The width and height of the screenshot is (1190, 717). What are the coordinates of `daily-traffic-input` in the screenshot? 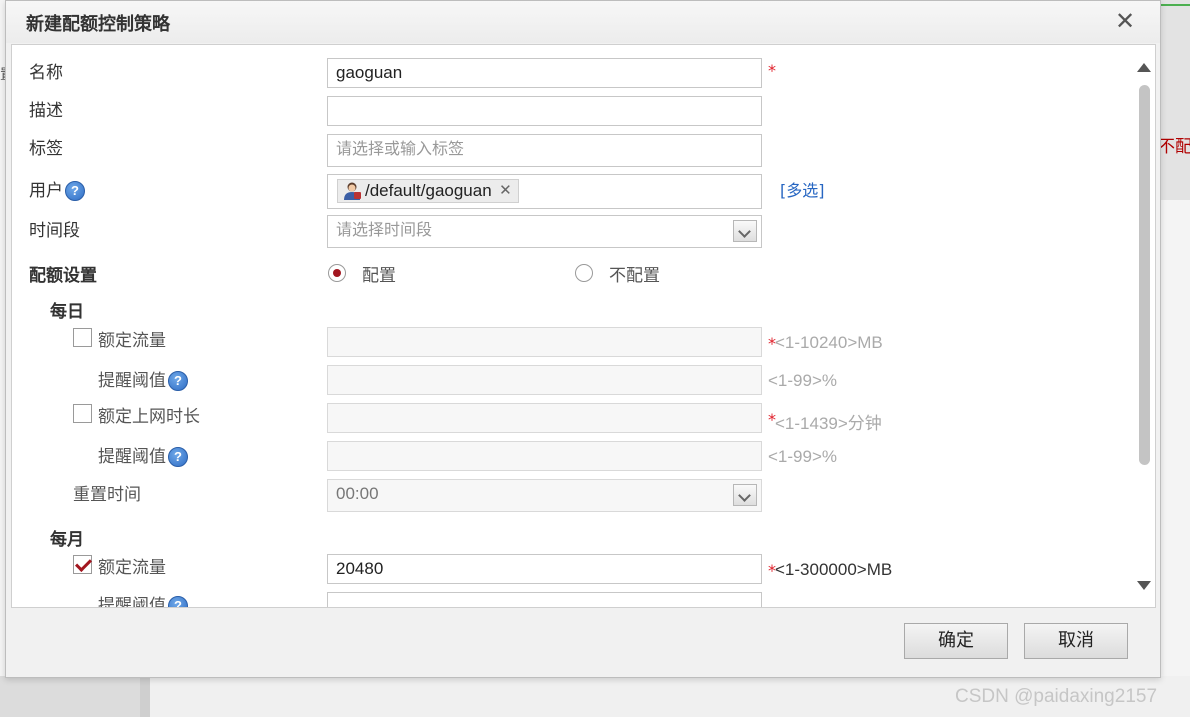 It's located at (544, 342).